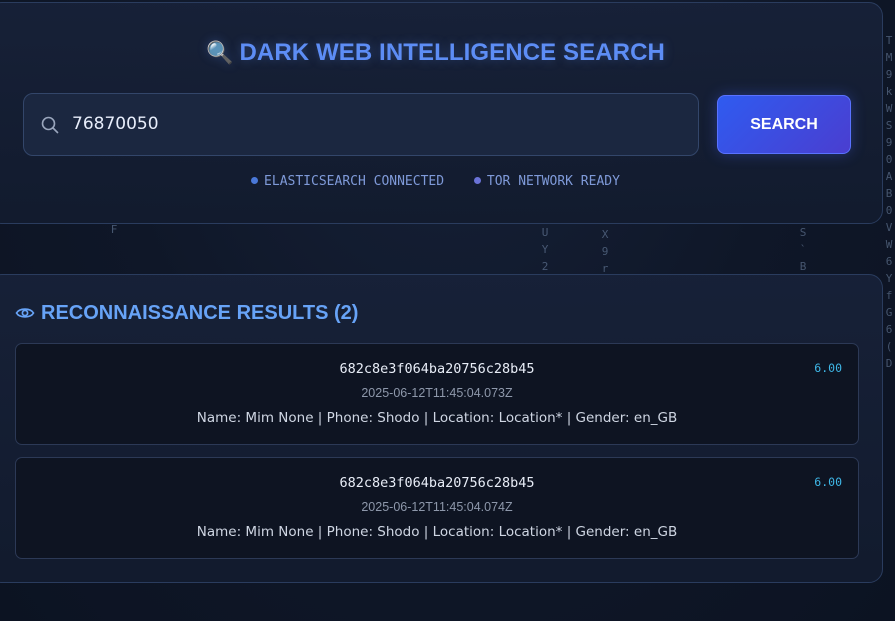 The image size is (895, 621). I want to click on status-elasticsearch: ELASTICSEARCH CONNECTED, so click(347, 181).